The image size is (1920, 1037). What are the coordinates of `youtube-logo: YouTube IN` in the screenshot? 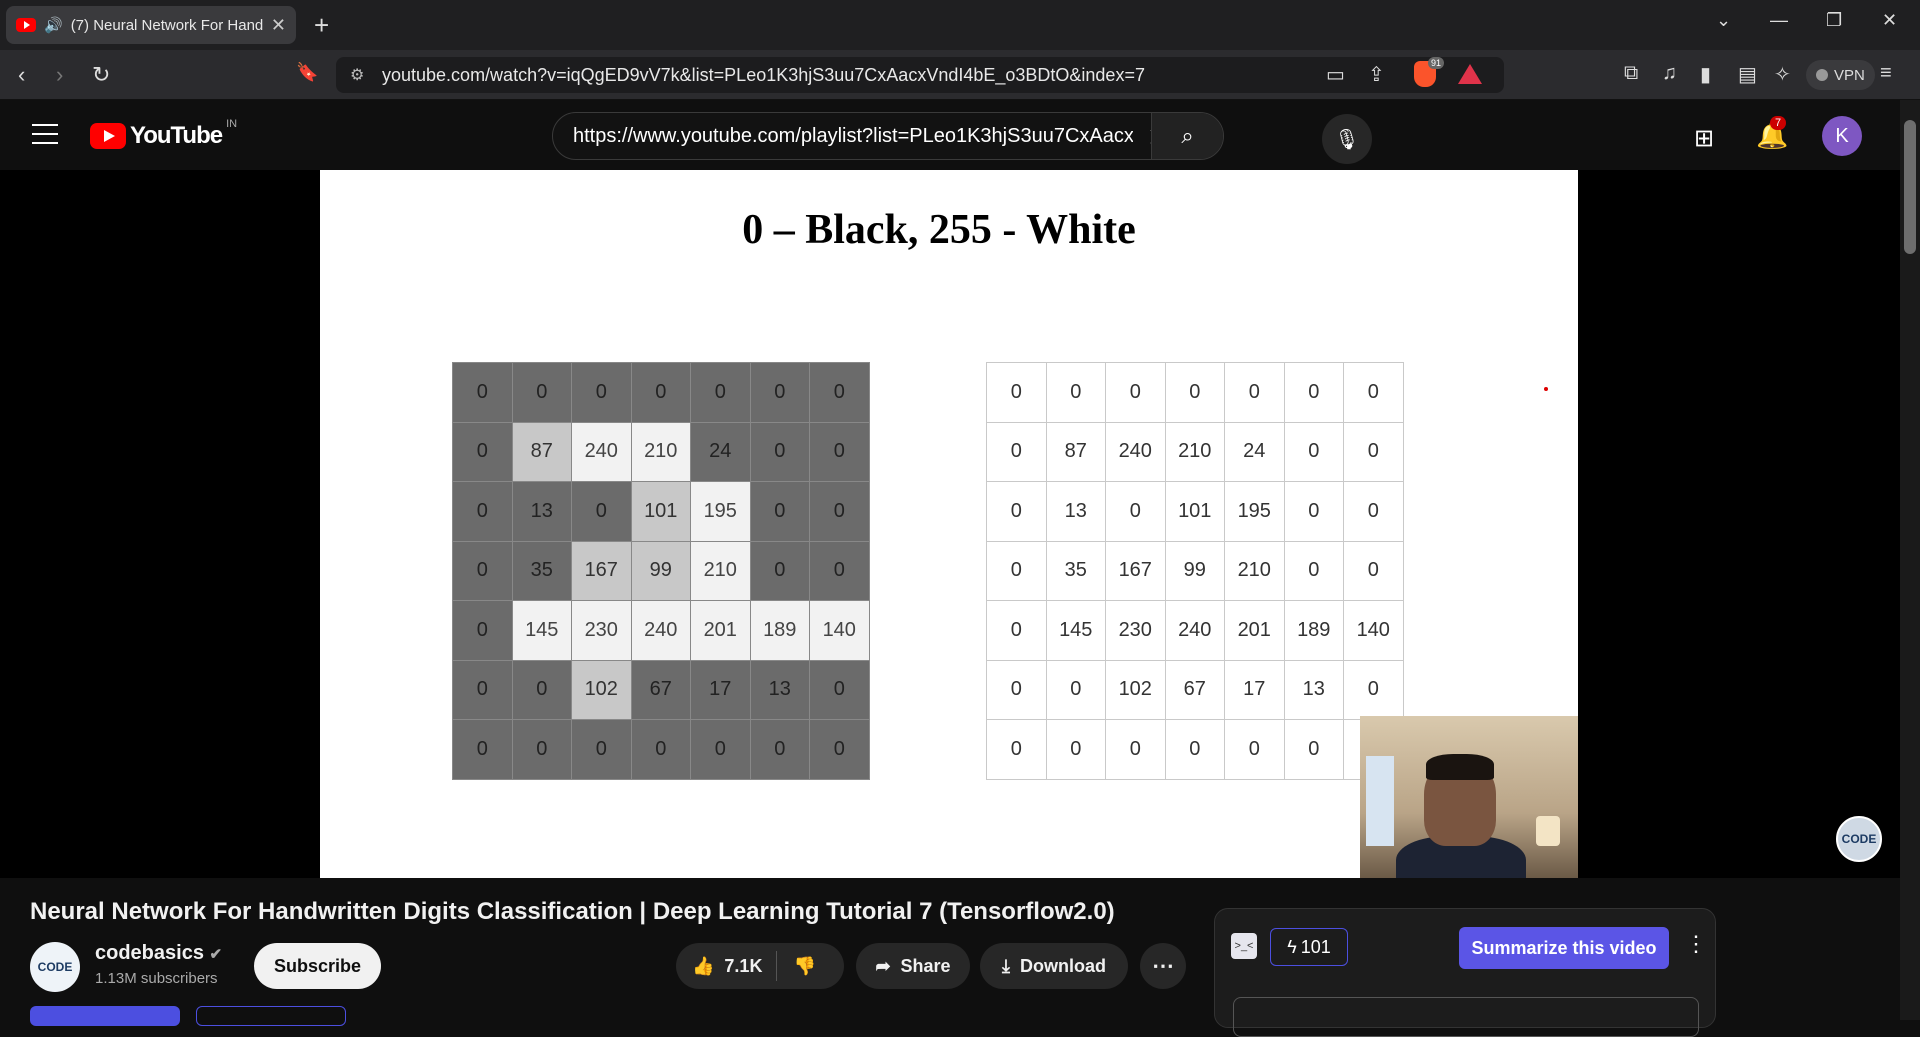 It's located at (163, 134).